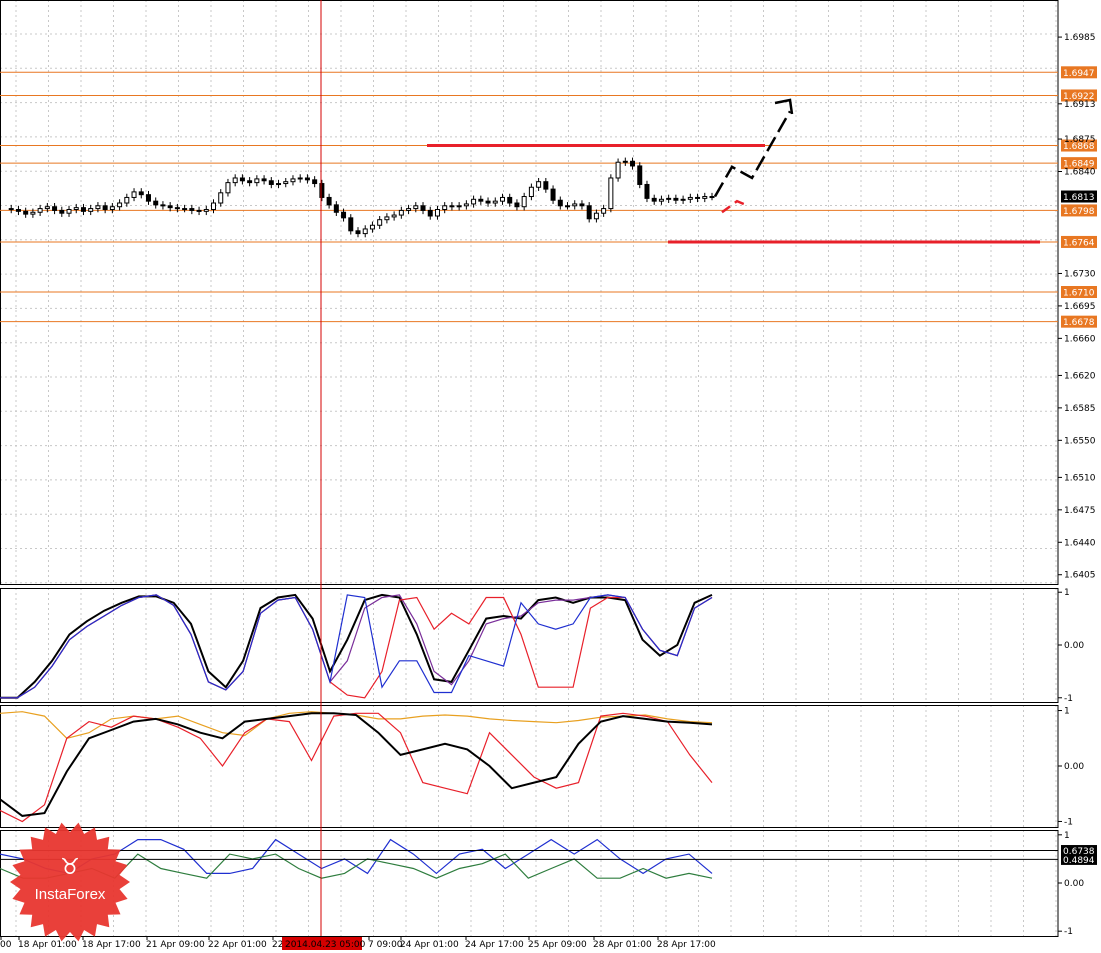 The width and height of the screenshot is (1101, 953). Describe the element at coordinates (753, 156) in the screenshot. I see `forecast-arrows` at that location.